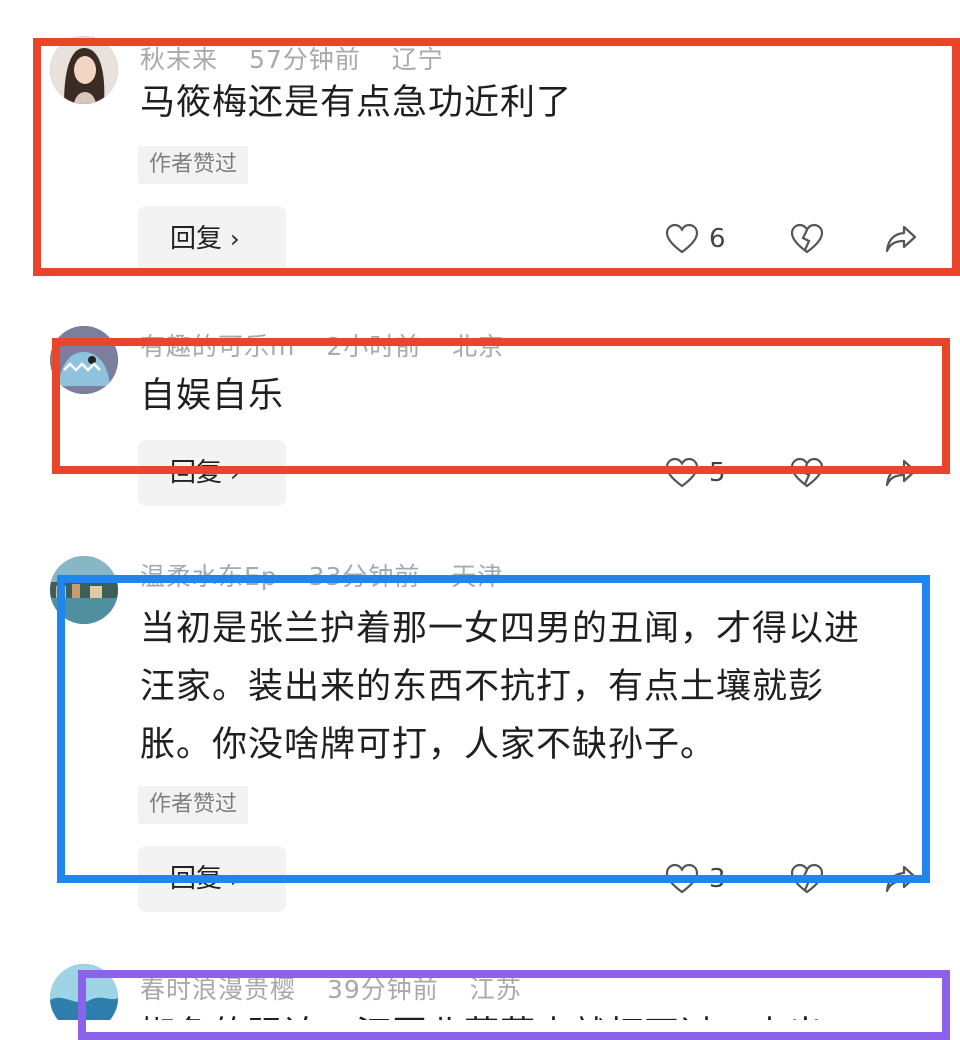  What do you see at coordinates (217, 346) in the screenshot?
I see `username: 有趣的可乐m` at bounding box center [217, 346].